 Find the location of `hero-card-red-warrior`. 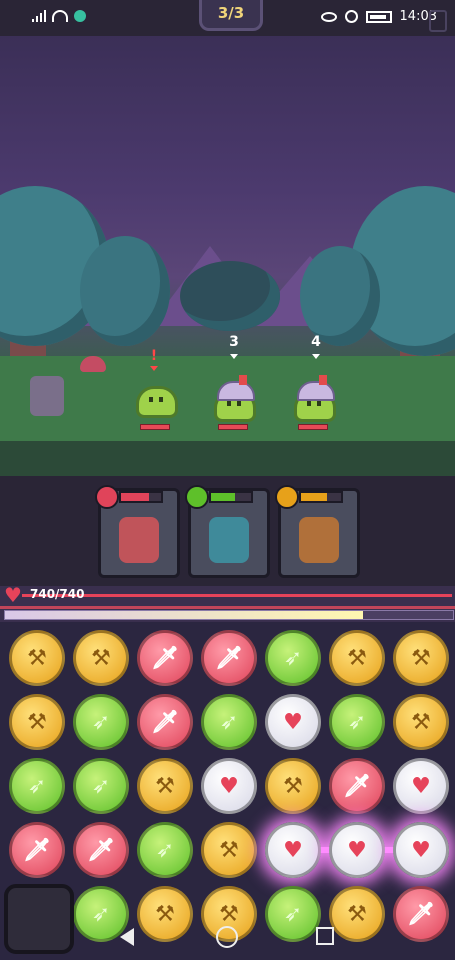

hero-card-red-warrior is located at coordinates (137, 531).